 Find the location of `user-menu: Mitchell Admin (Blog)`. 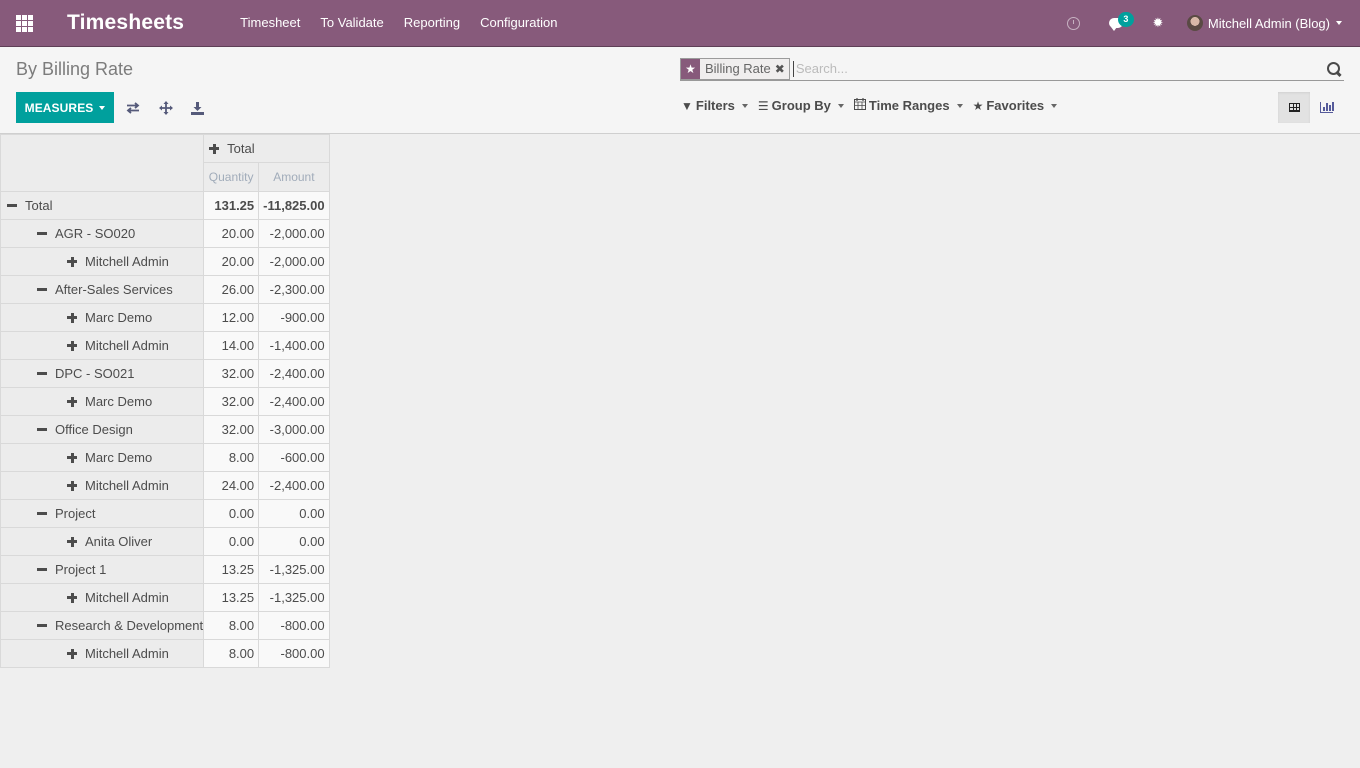

user-menu: Mitchell Admin (Blog) is located at coordinates (1269, 23).